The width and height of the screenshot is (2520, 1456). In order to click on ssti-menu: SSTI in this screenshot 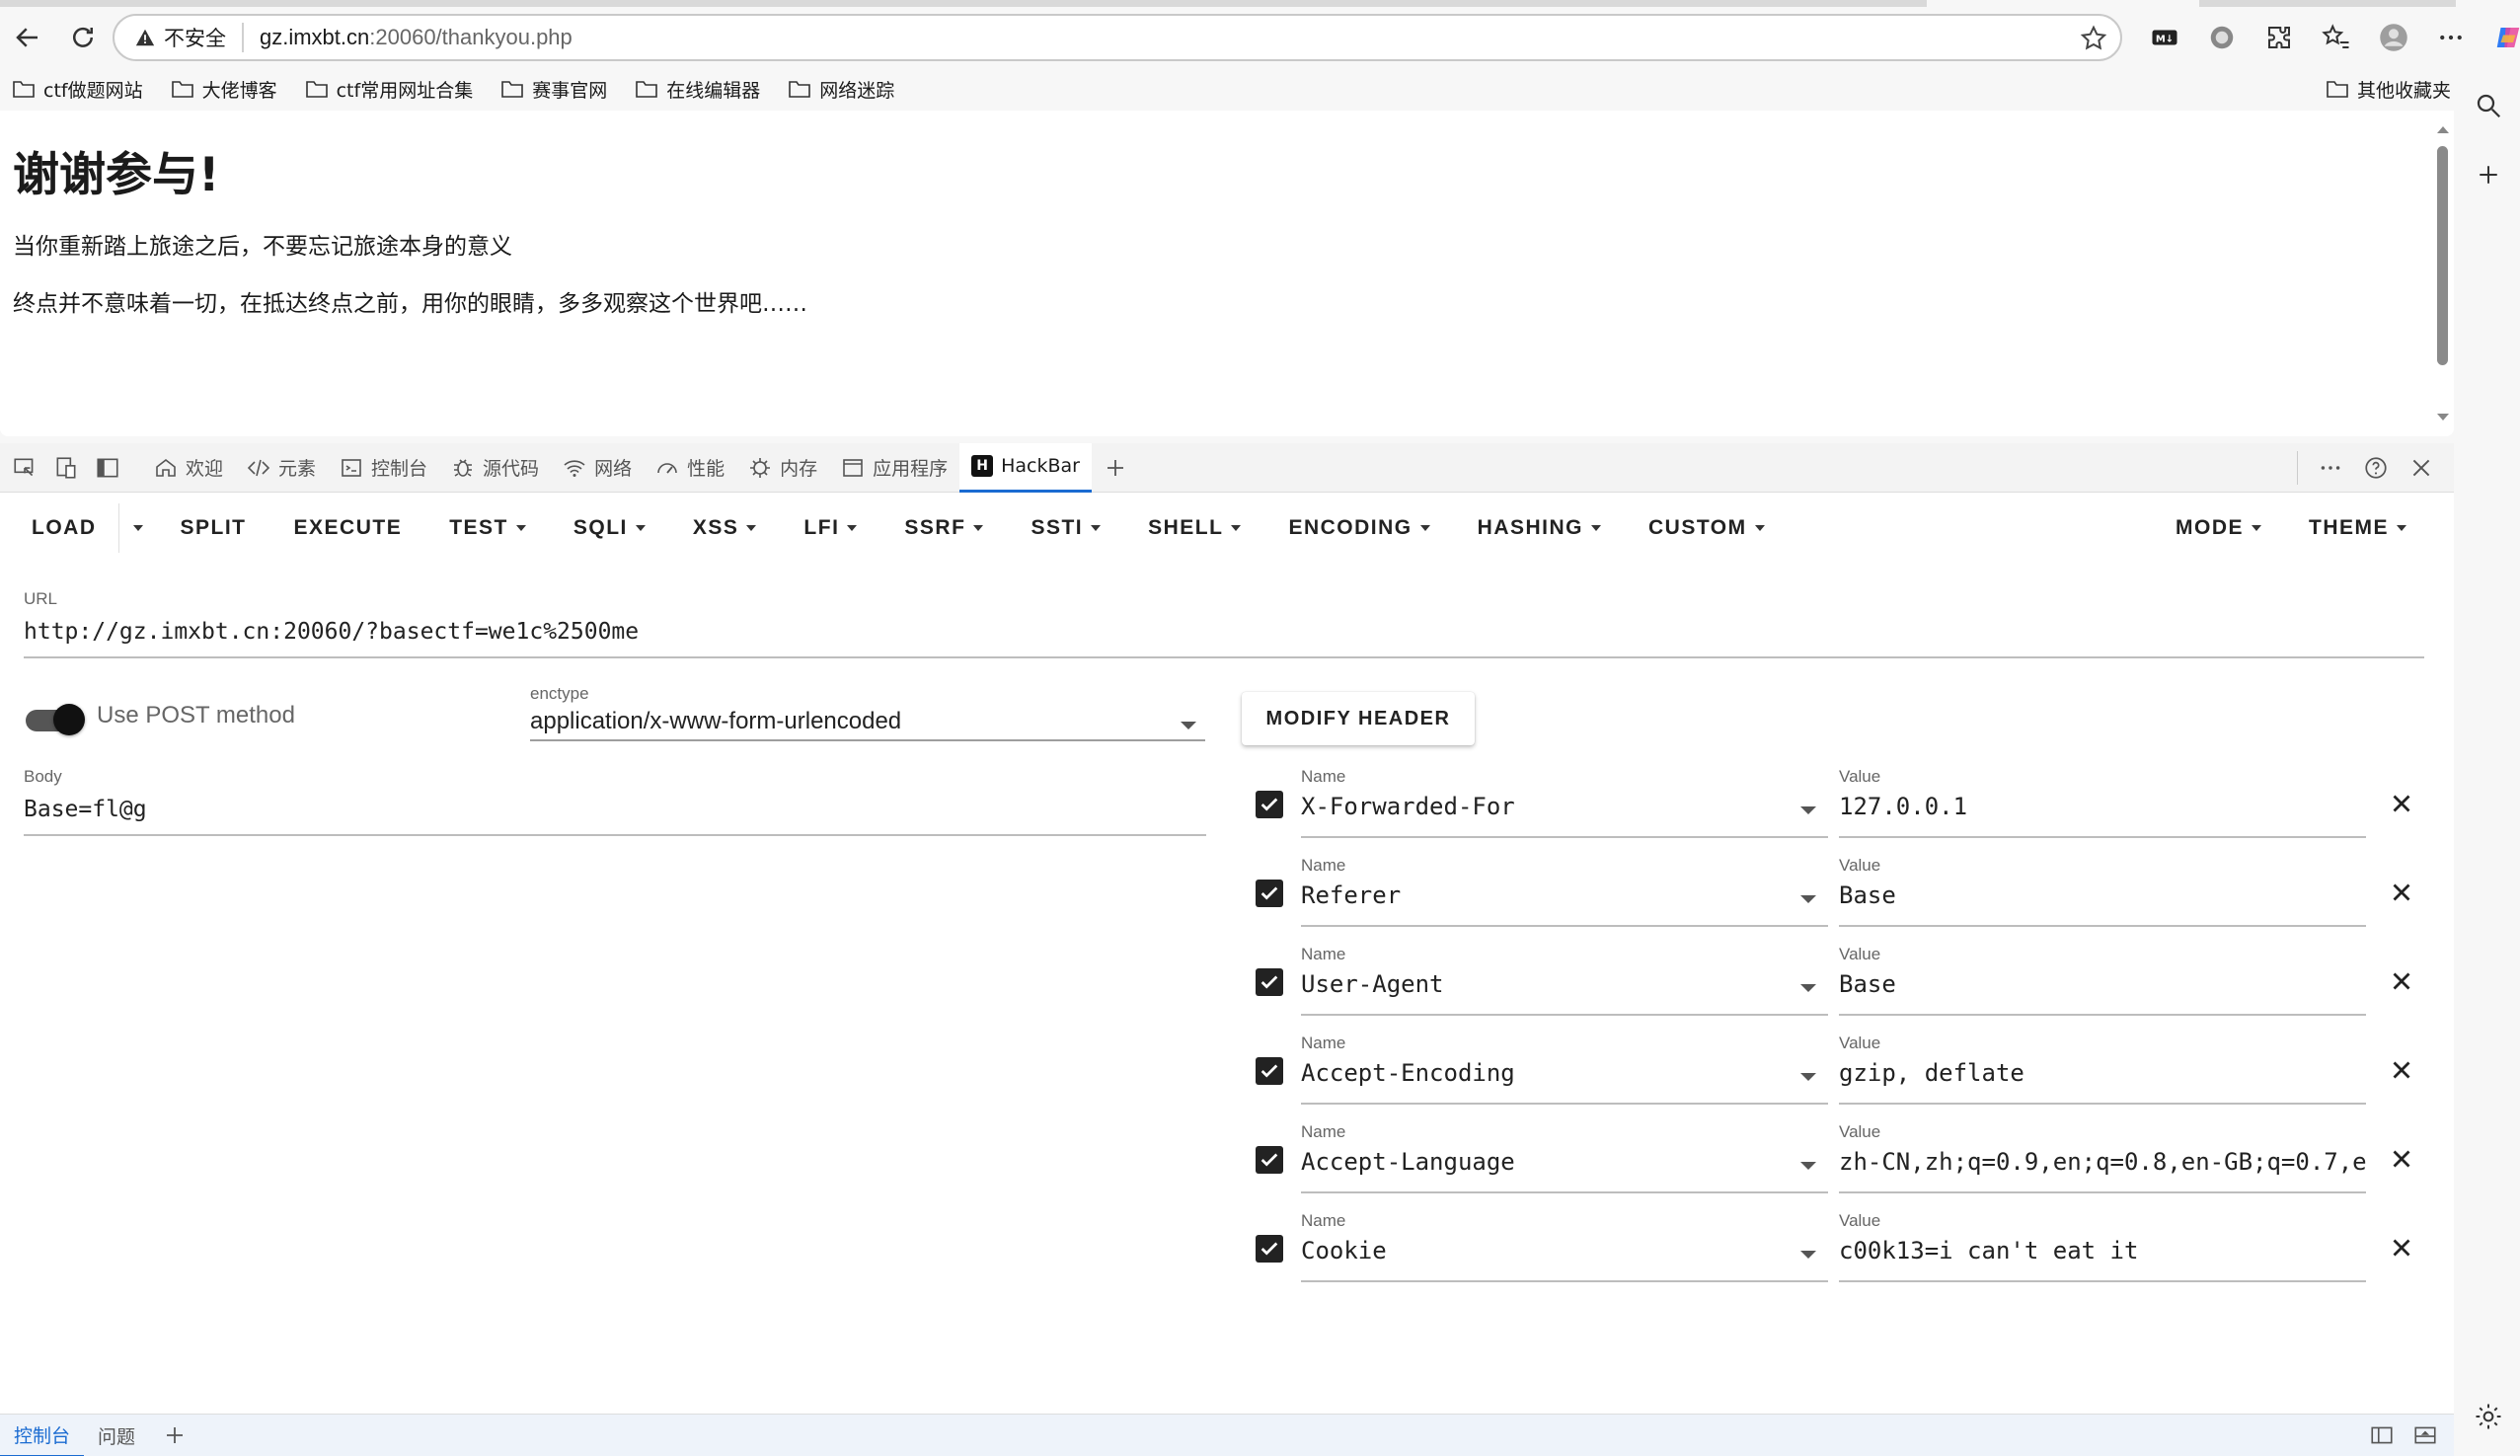, I will do `click(1065, 528)`.